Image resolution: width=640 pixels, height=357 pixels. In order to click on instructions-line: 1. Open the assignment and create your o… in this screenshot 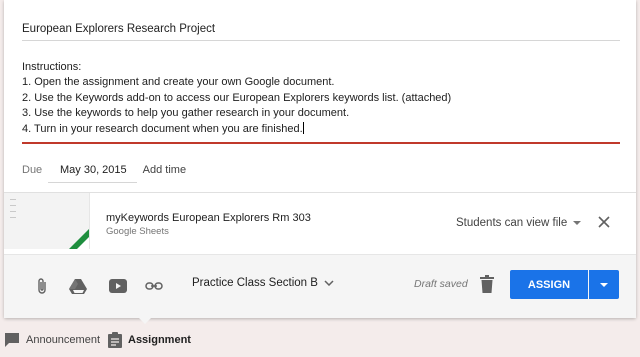, I will do `click(178, 82)`.